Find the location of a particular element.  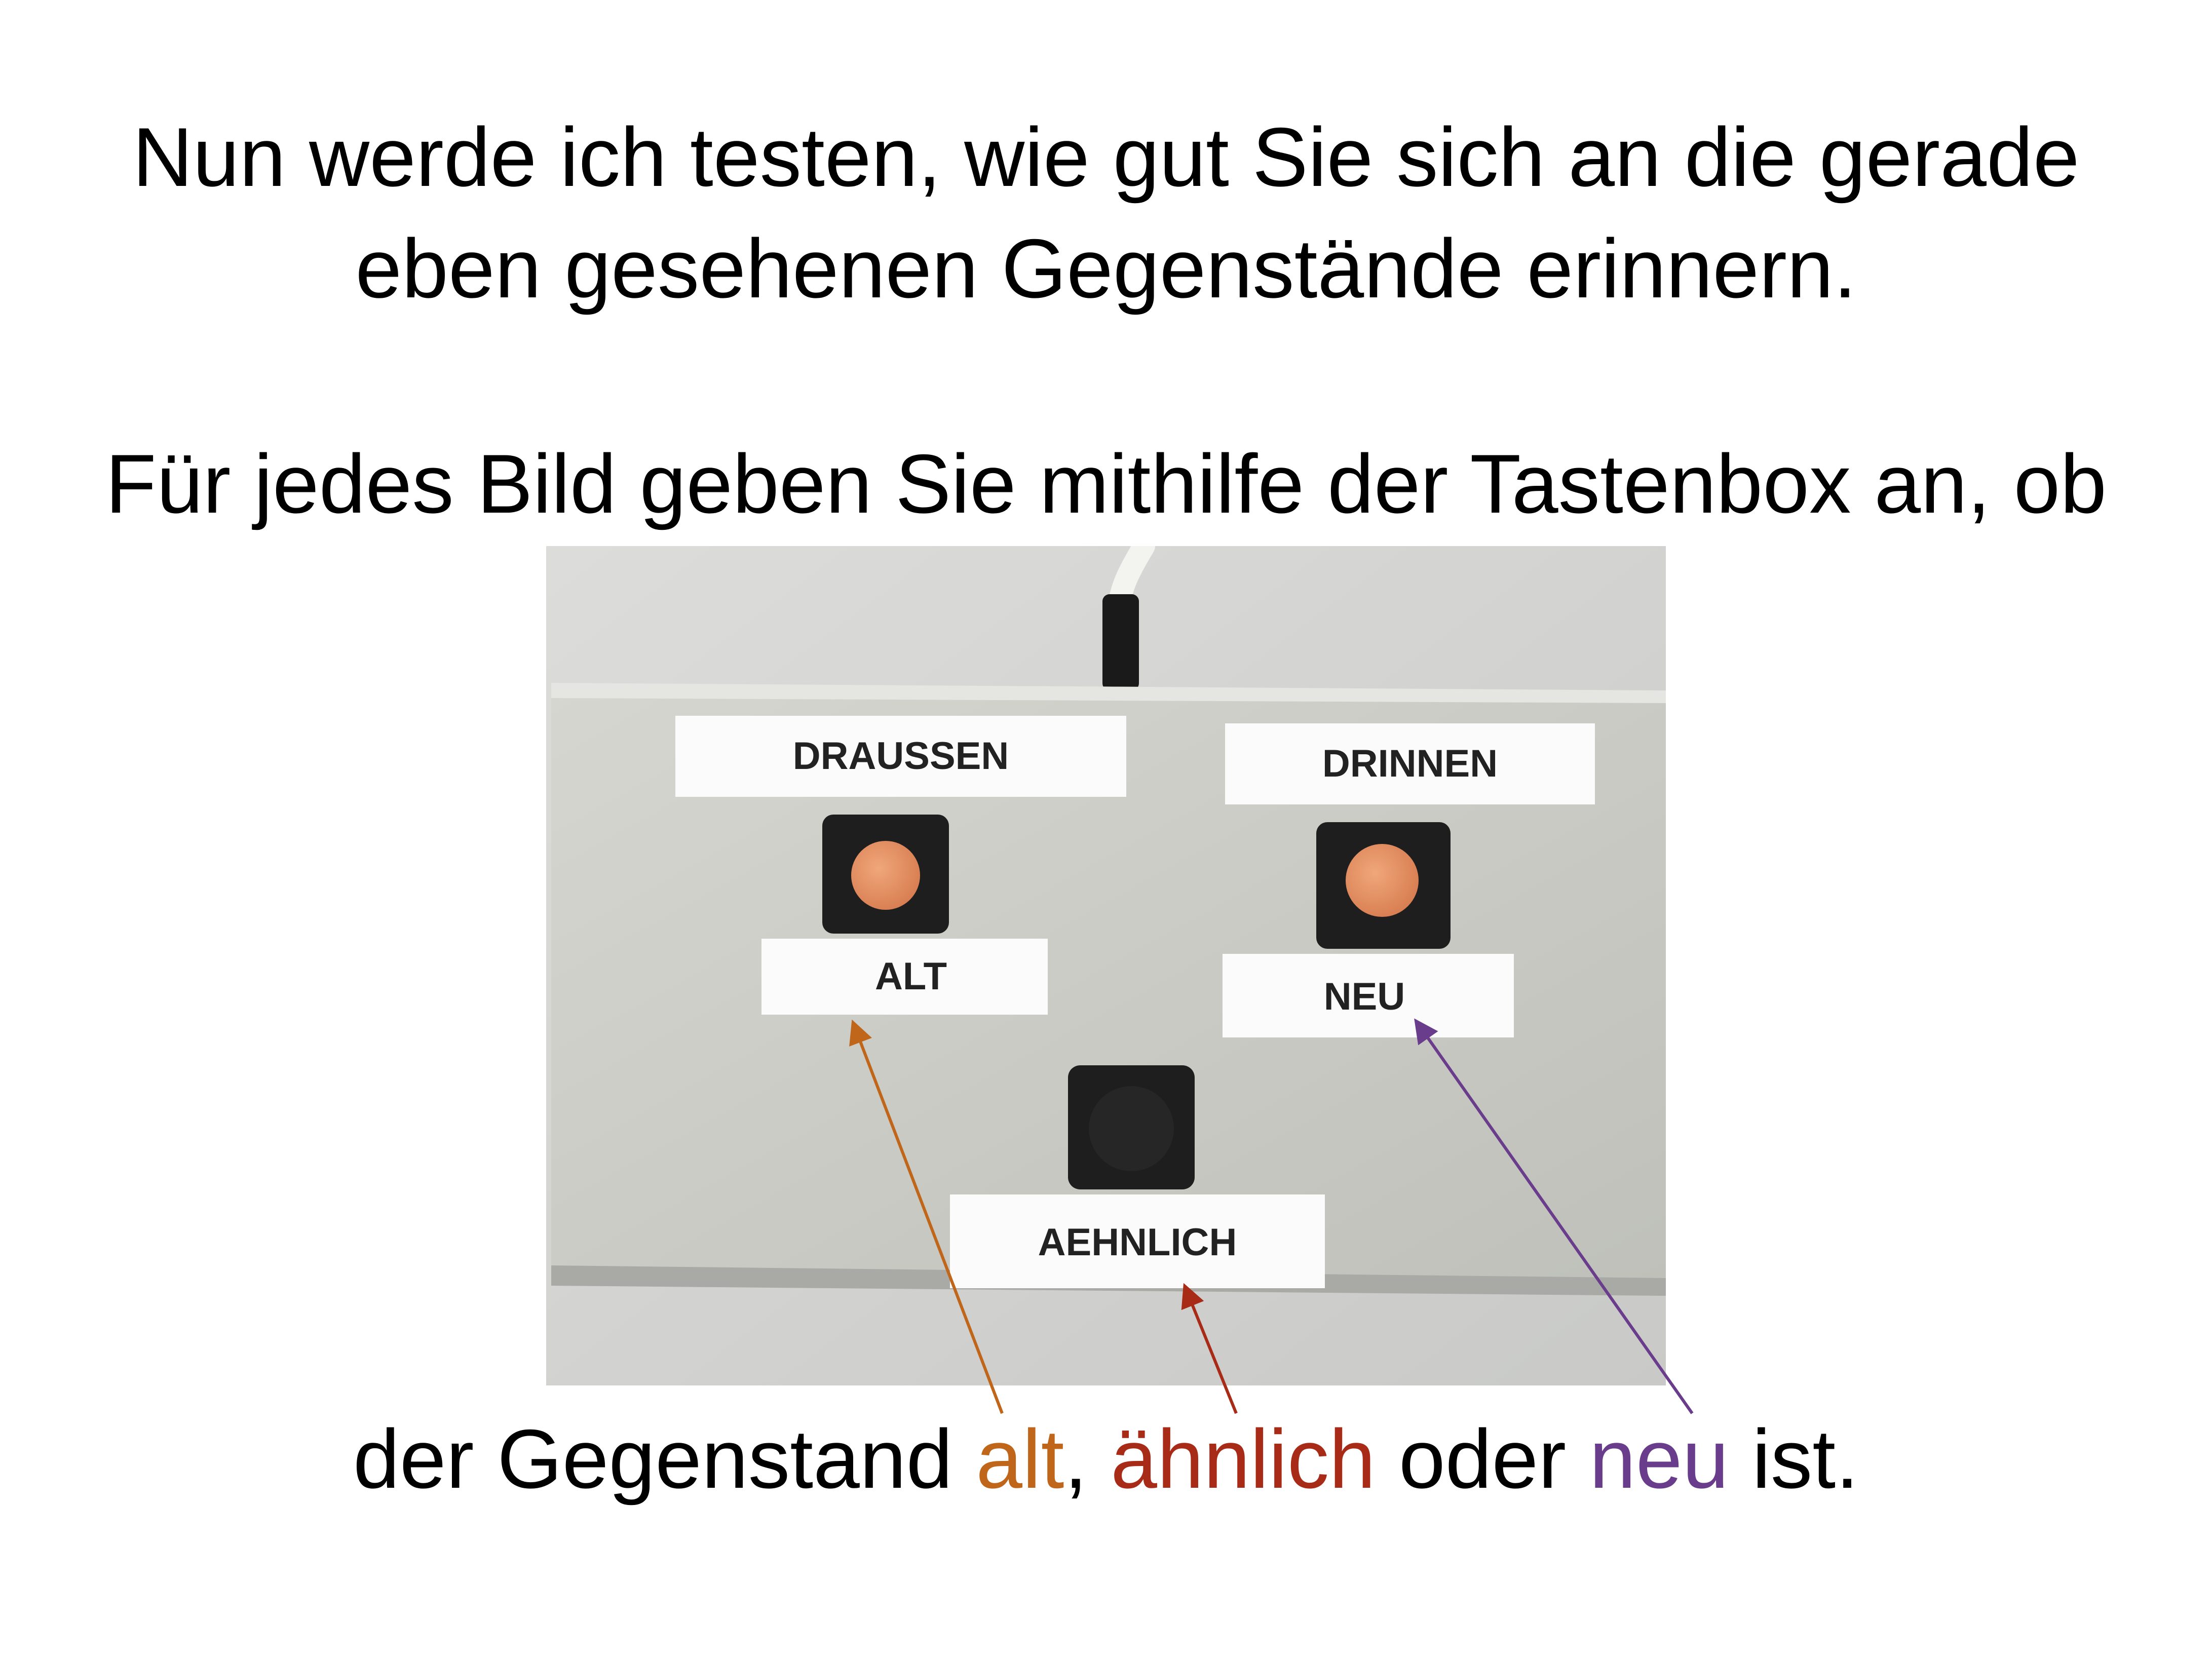

label-alt: ALT is located at coordinates (904, 977).